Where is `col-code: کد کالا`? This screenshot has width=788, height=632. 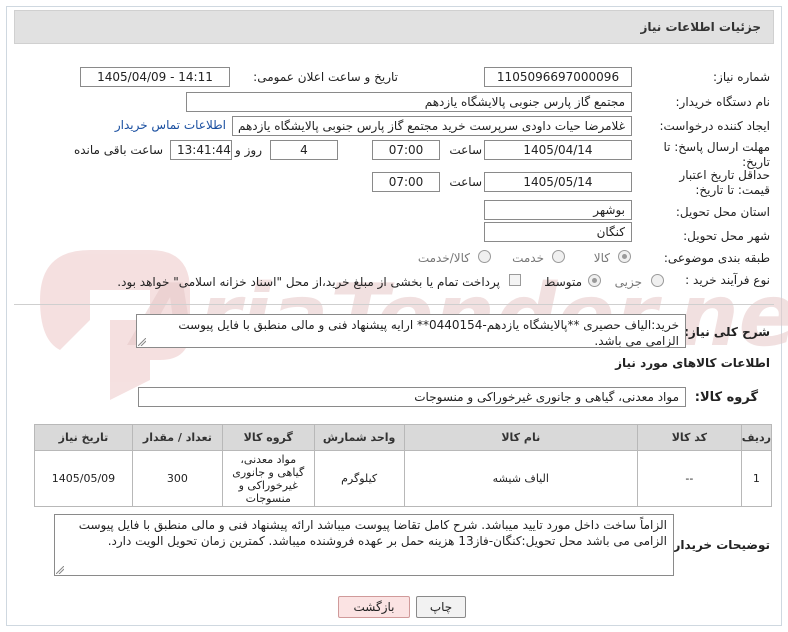 col-code: کد کالا is located at coordinates (689, 437).